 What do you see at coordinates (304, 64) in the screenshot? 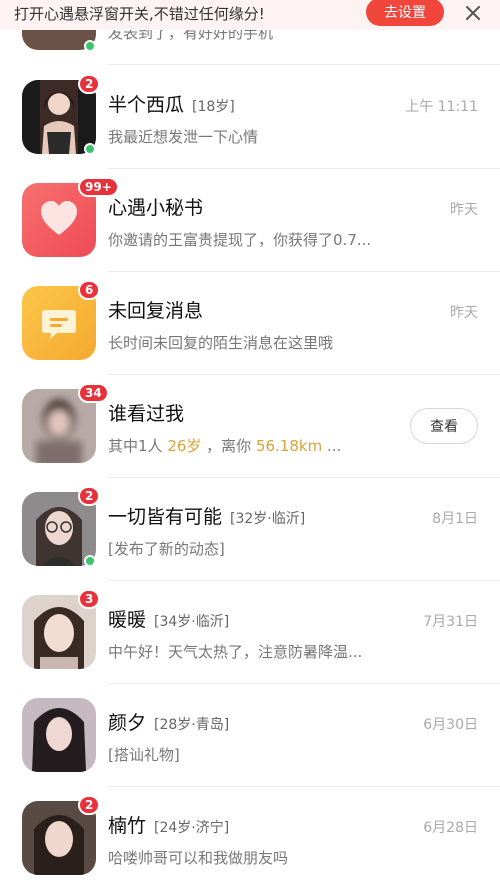
I see `divider` at bounding box center [304, 64].